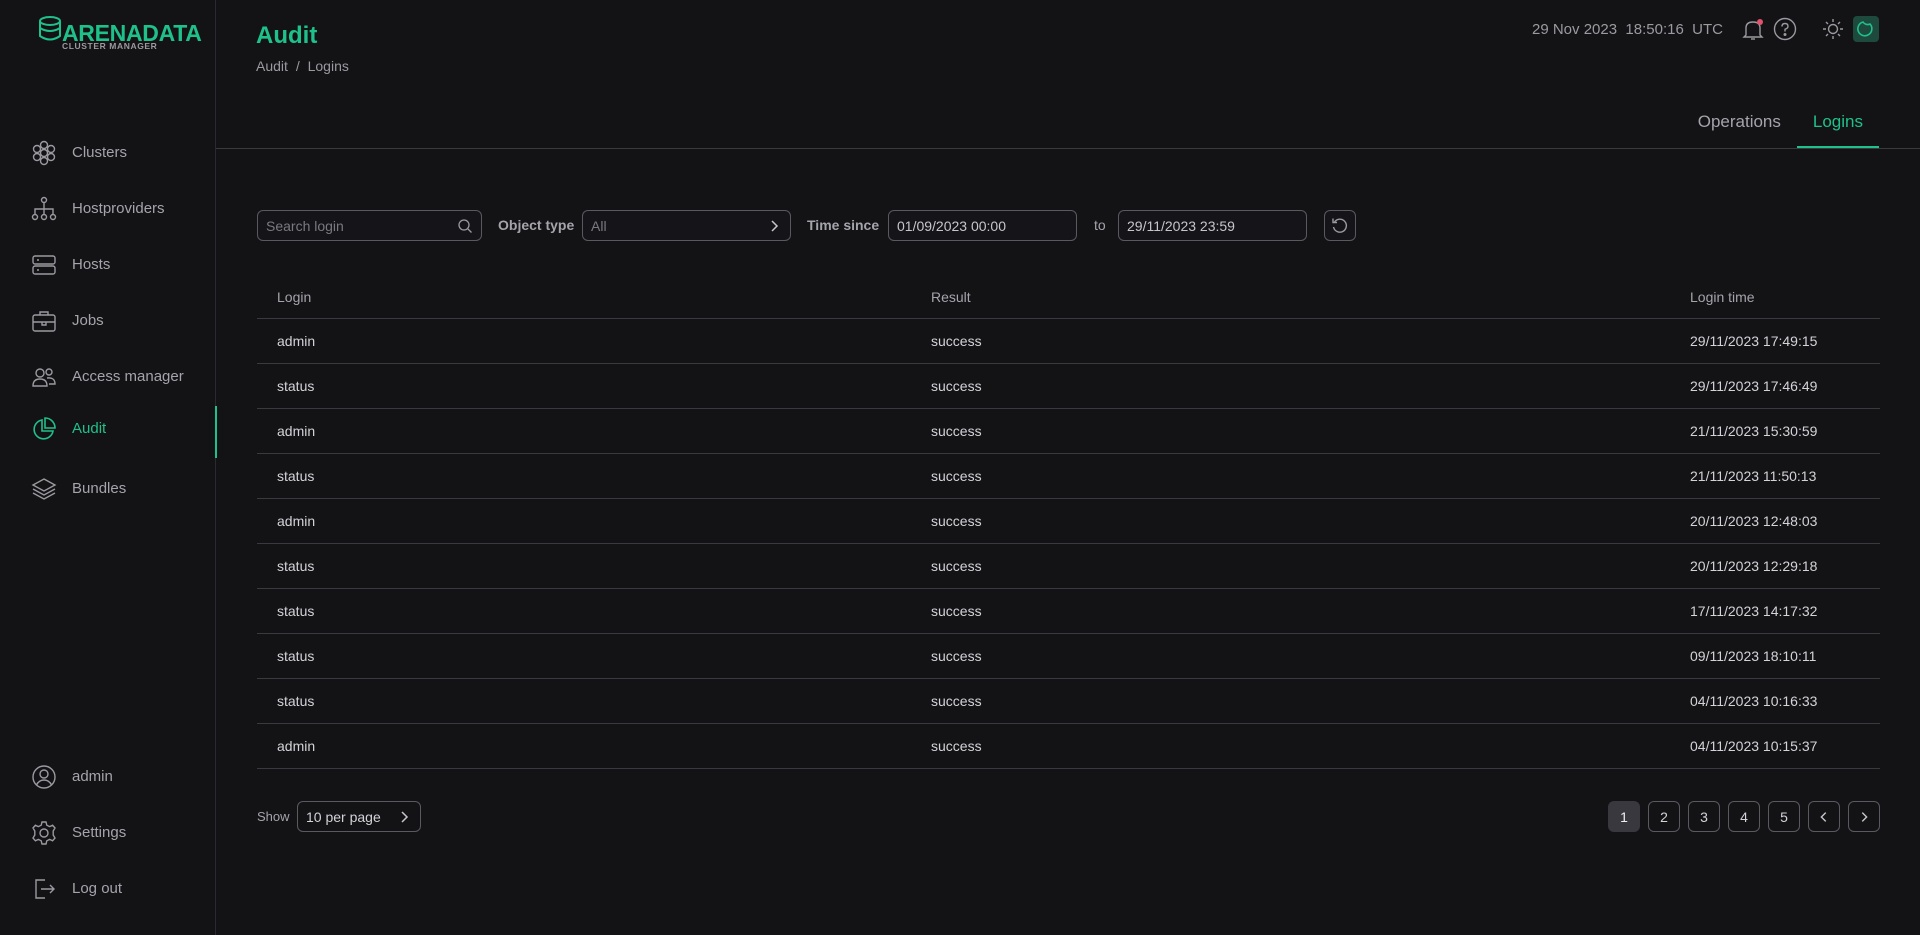 This screenshot has height=935, width=1920. Describe the element at coordinates (343, 817) in the screenshot. I see `per-page-value: 10 per page` at that location.